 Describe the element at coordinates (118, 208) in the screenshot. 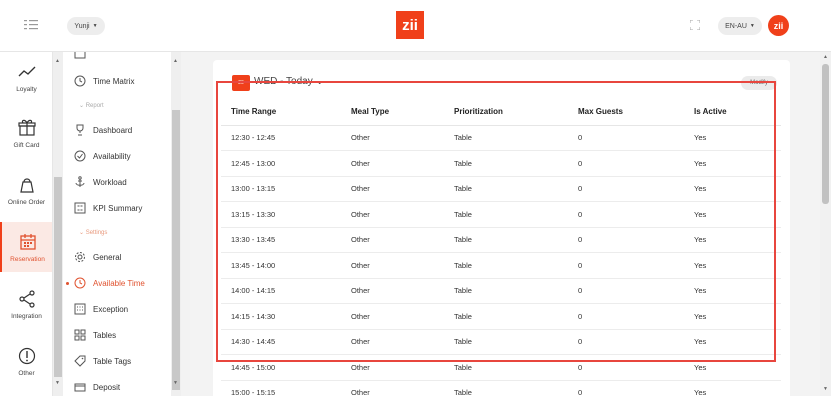

I see `submenu-item-label: KPI Summary` at that location.